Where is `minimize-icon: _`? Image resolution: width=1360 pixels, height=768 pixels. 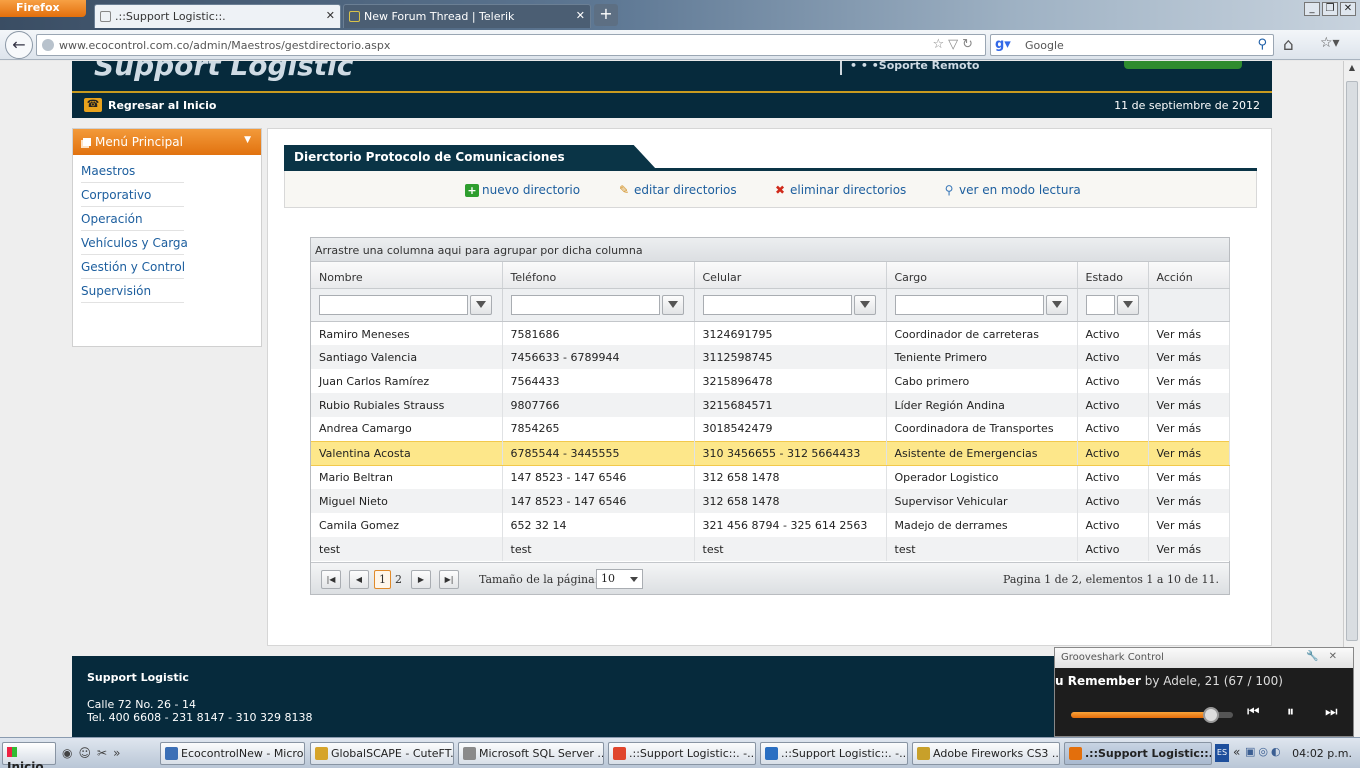 minimize-icon: _ is located at coordinates (1312, 9).